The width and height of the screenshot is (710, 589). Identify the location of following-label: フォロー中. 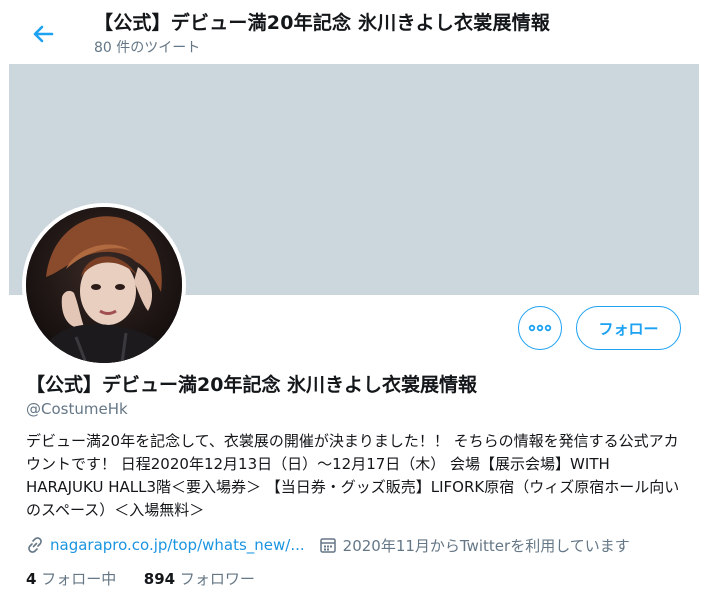
(79, 579).